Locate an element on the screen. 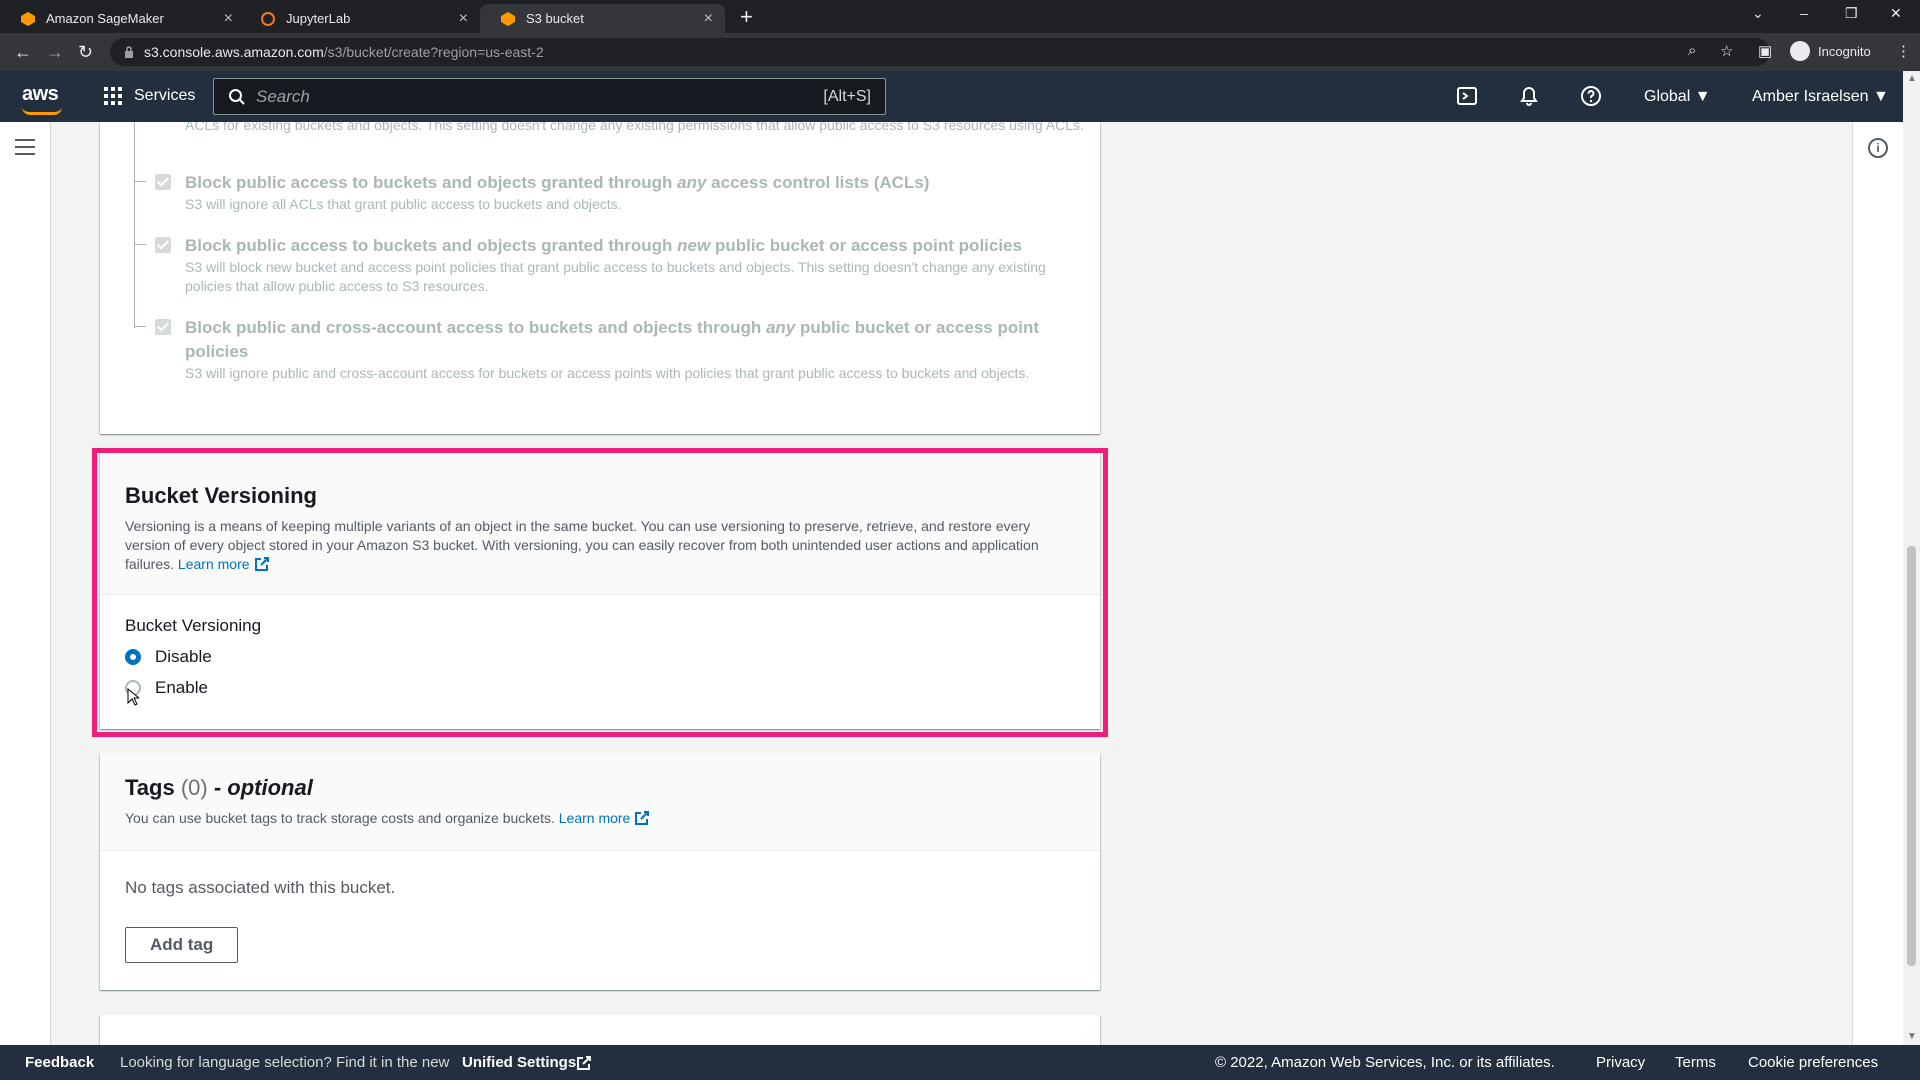 The height and width of the screenshot is (1080, 1920). user-account-menu: Amber Israelsen ▼ is located at coordinates (1820, 97).